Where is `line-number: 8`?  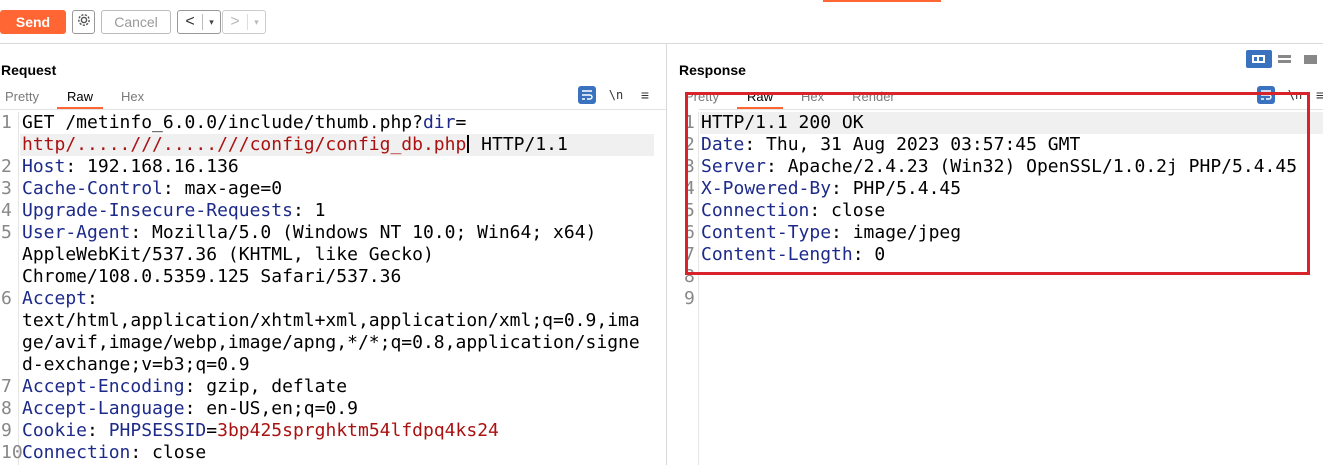 line-number: 8 is located at coordinates (6, 408).